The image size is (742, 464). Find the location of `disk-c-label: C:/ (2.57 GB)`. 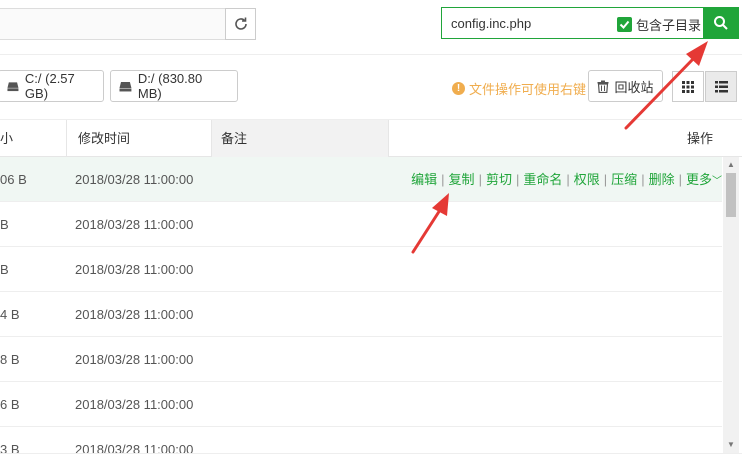

disk-c-label: C:/ (2.57 GB) is located at coordinates (49, 86).